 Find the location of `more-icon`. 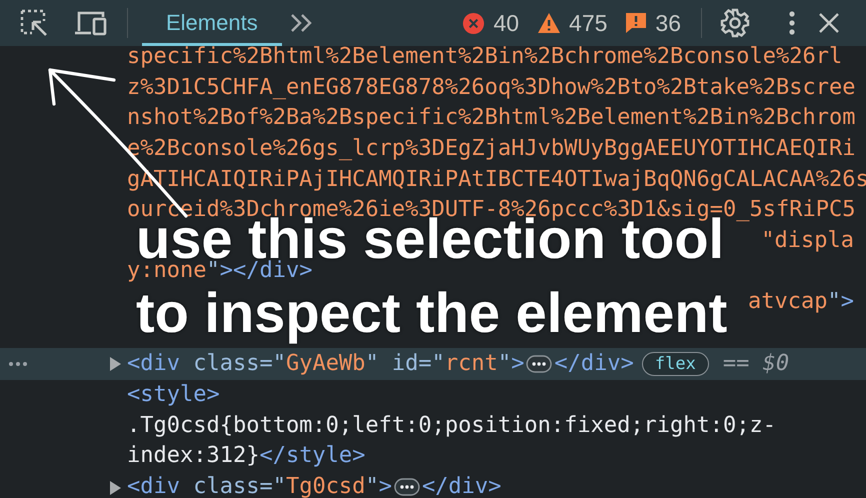

more-icon is located at coordinates (18, 363).